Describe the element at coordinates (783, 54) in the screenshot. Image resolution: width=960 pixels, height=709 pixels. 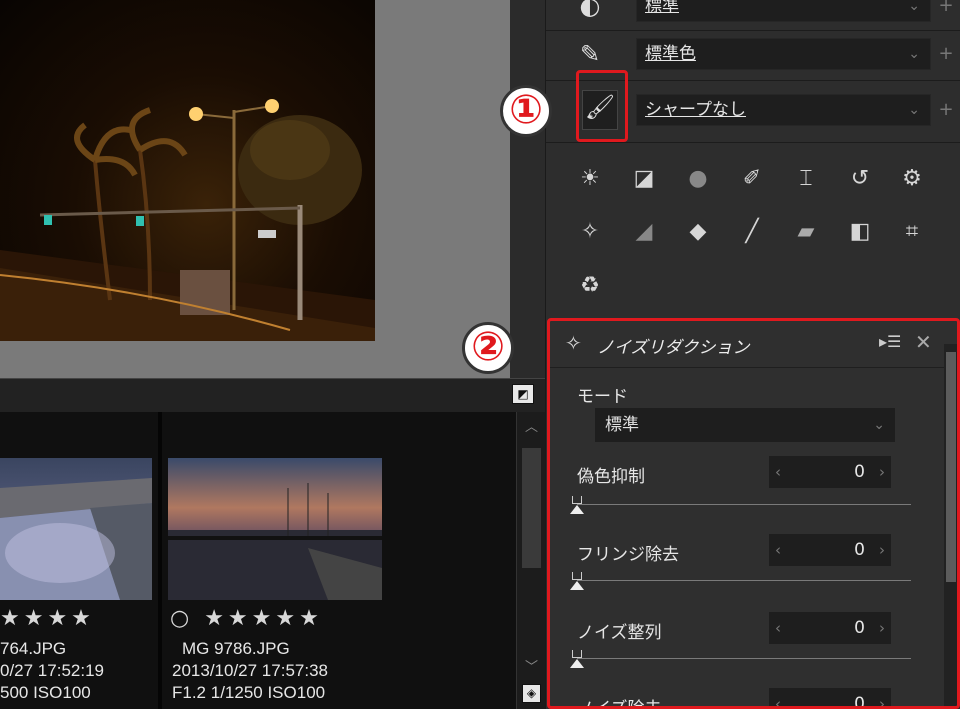
I see `color-select: 標準色 ⌄` at that location.